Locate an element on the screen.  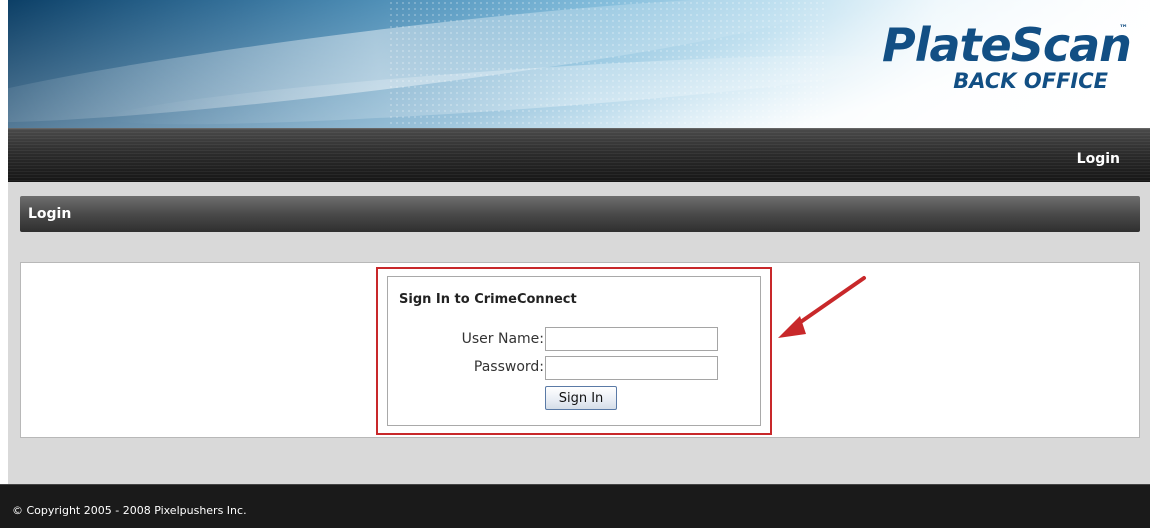
annotation-arrow-icon is located at coordinates (822, 307).